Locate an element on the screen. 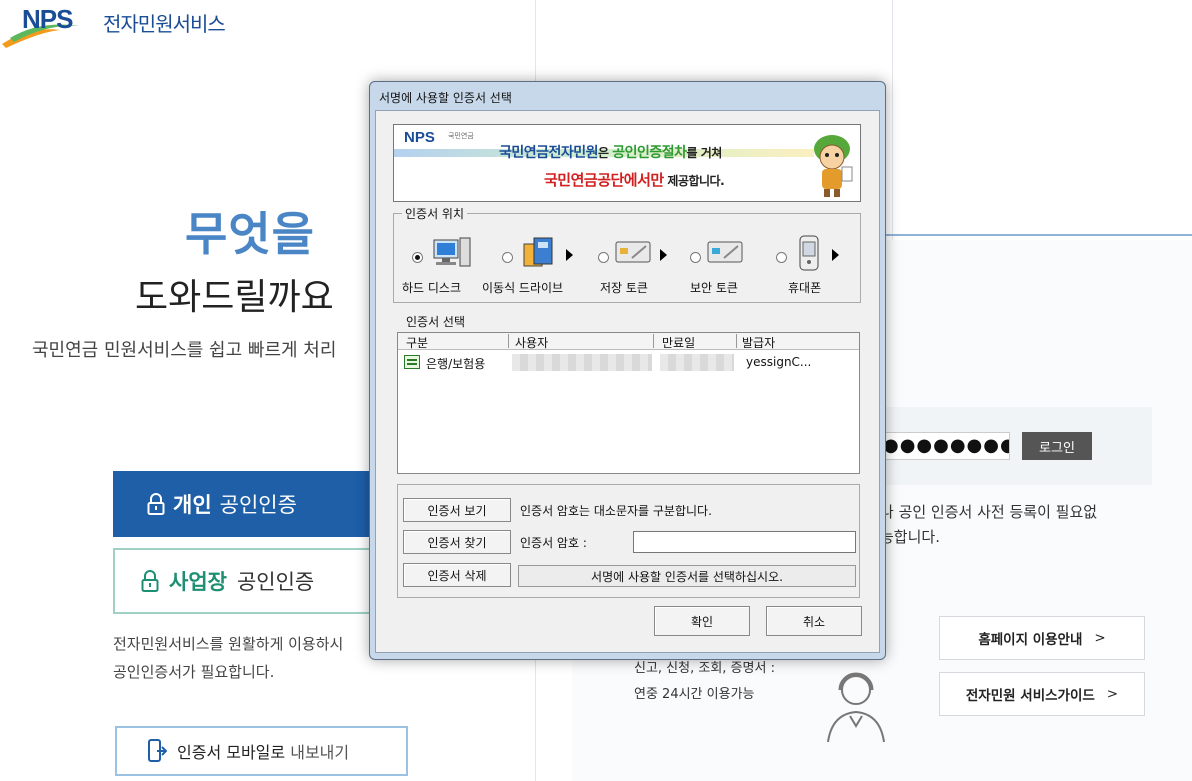 The image size is (1192, 781). certificate-password-input is located at coordinates (744, 542).